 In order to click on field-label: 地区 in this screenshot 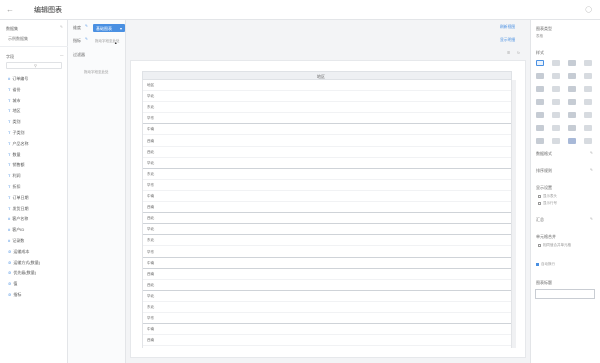, I will do `click(16, 111)`.